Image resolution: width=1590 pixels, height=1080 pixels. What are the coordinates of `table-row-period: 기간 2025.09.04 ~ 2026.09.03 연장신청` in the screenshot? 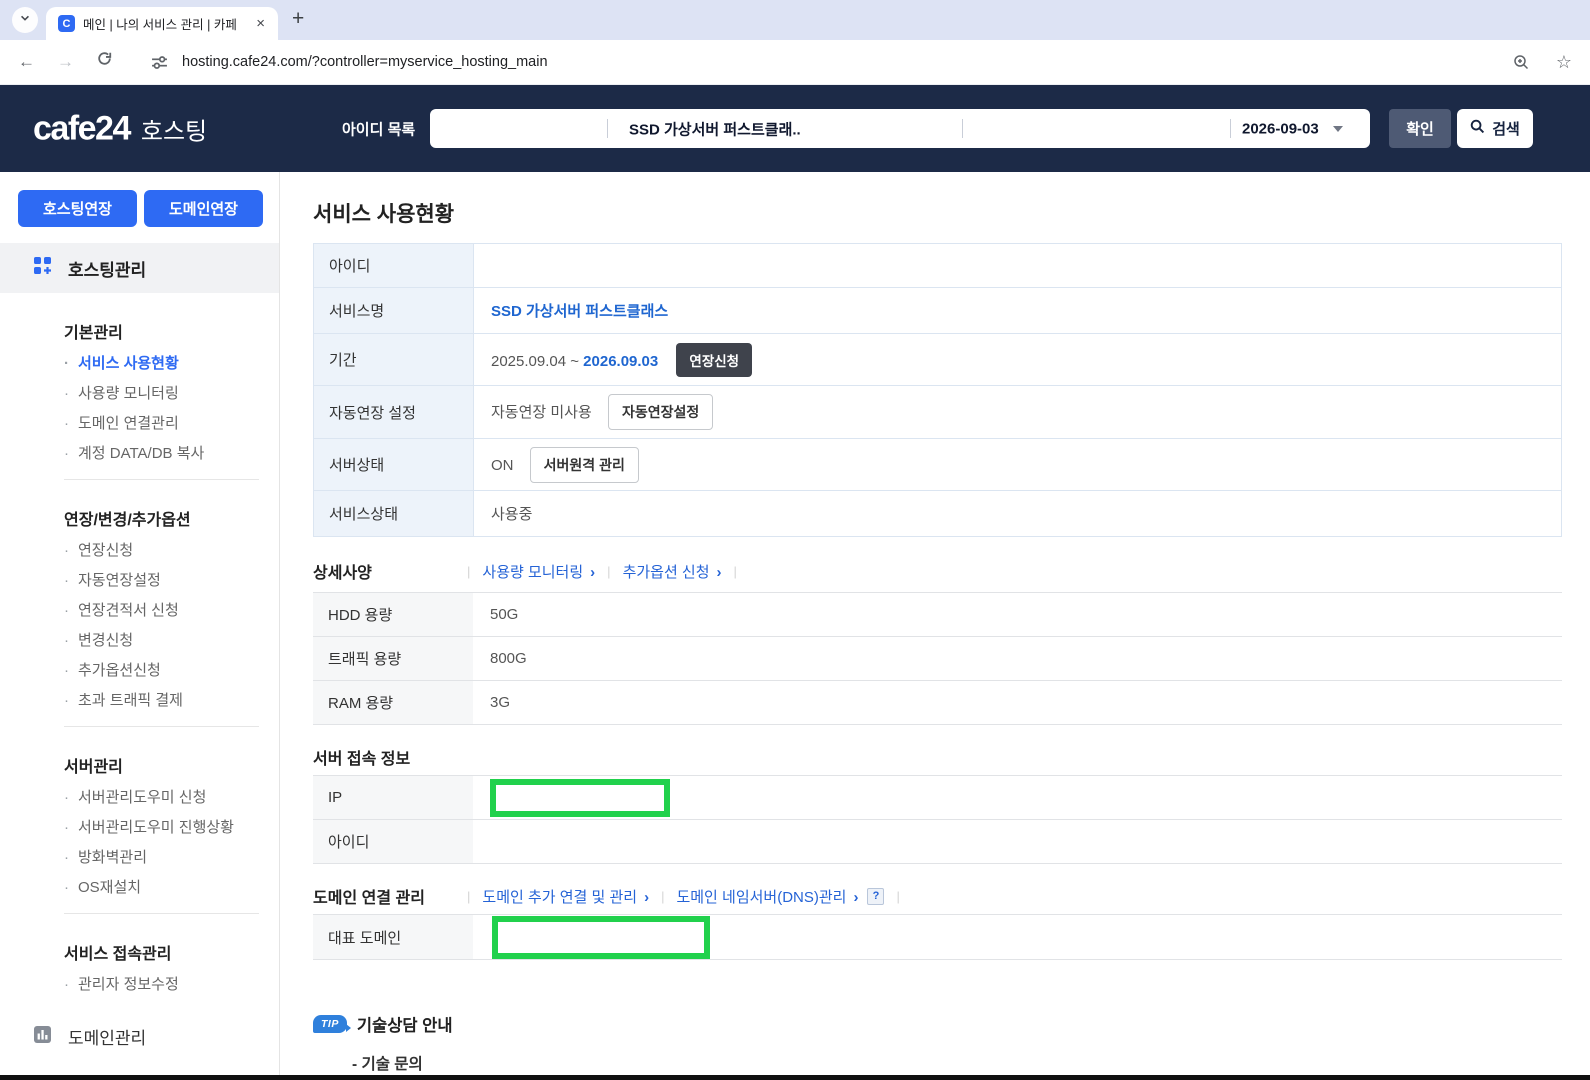 It's located at (937, 359).